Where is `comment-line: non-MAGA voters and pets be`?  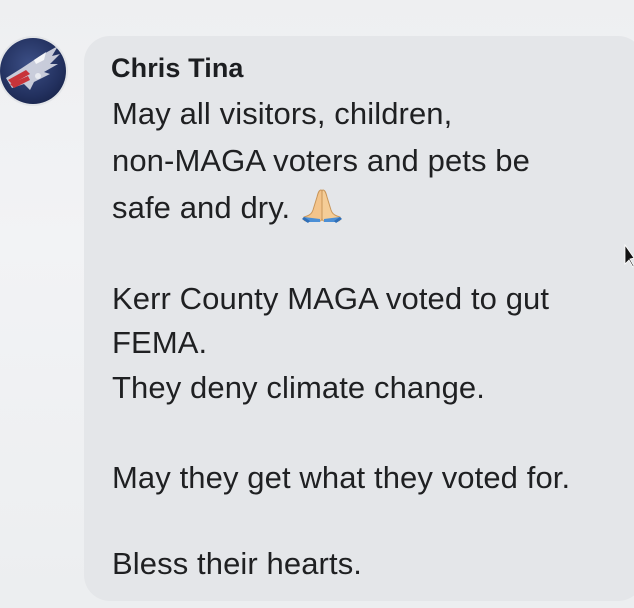
comment-line: non-MAGA voters and pets be is located at coordinates (321, 160).